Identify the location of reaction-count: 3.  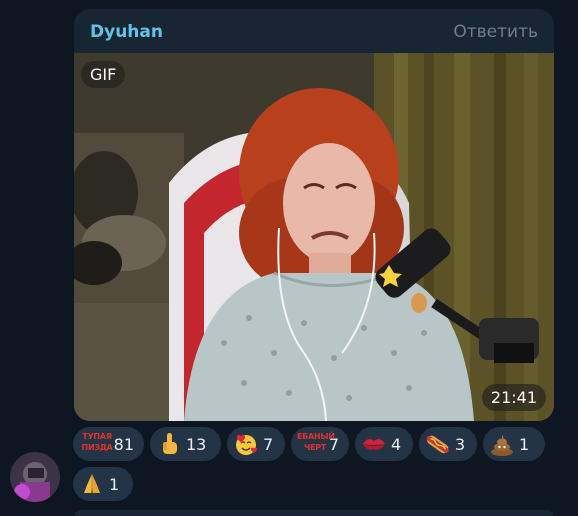
(460, 444).